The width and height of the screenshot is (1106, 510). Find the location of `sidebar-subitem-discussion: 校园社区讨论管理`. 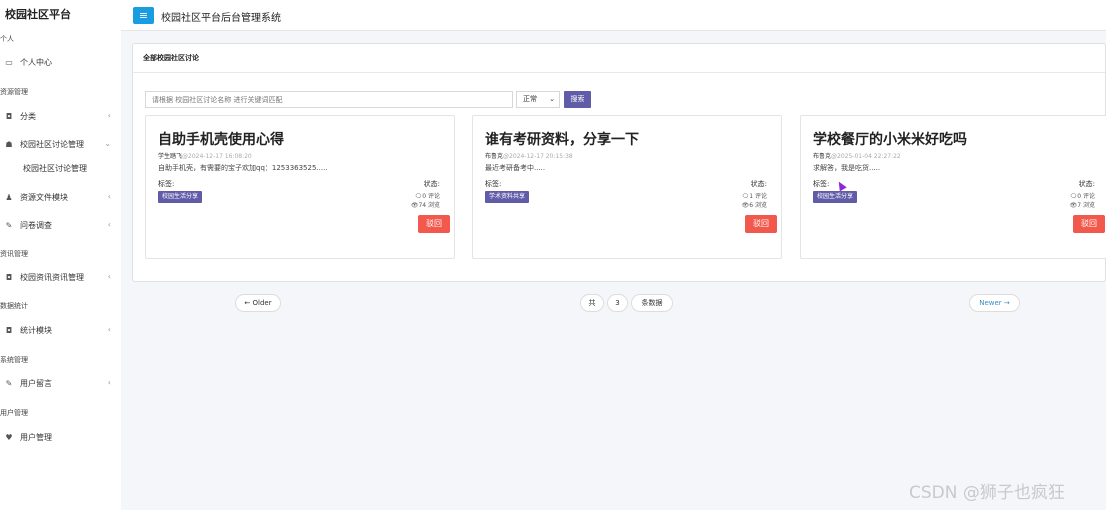

sidebar-subitem-discussion: 校园社区讨论管理 is located at coordinates (55, 168).